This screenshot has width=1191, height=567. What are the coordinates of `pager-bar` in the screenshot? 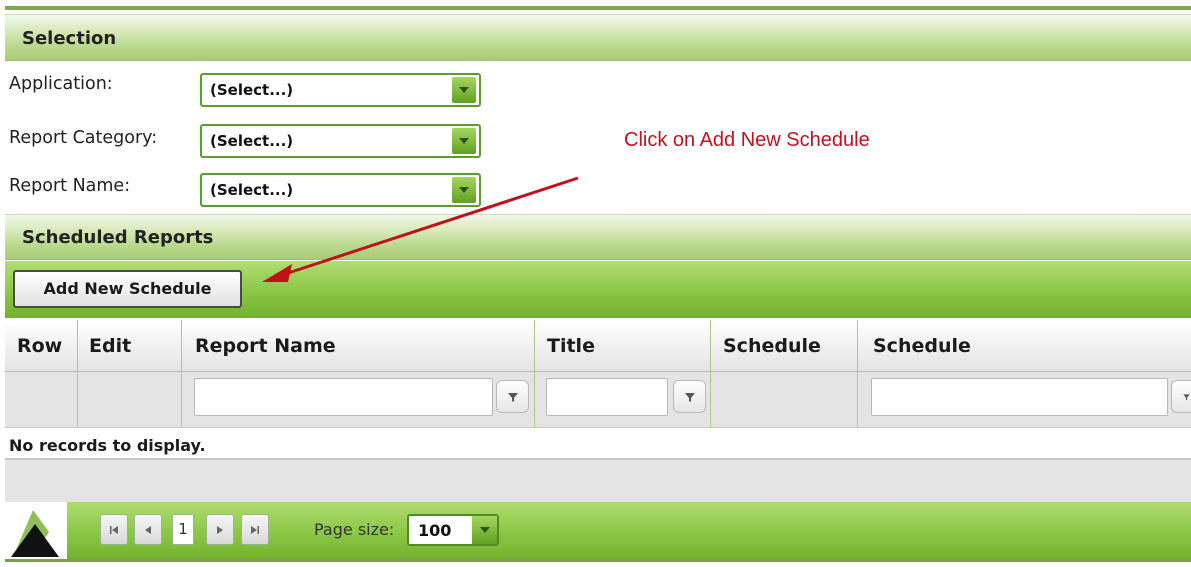 It's located at (629, 530).